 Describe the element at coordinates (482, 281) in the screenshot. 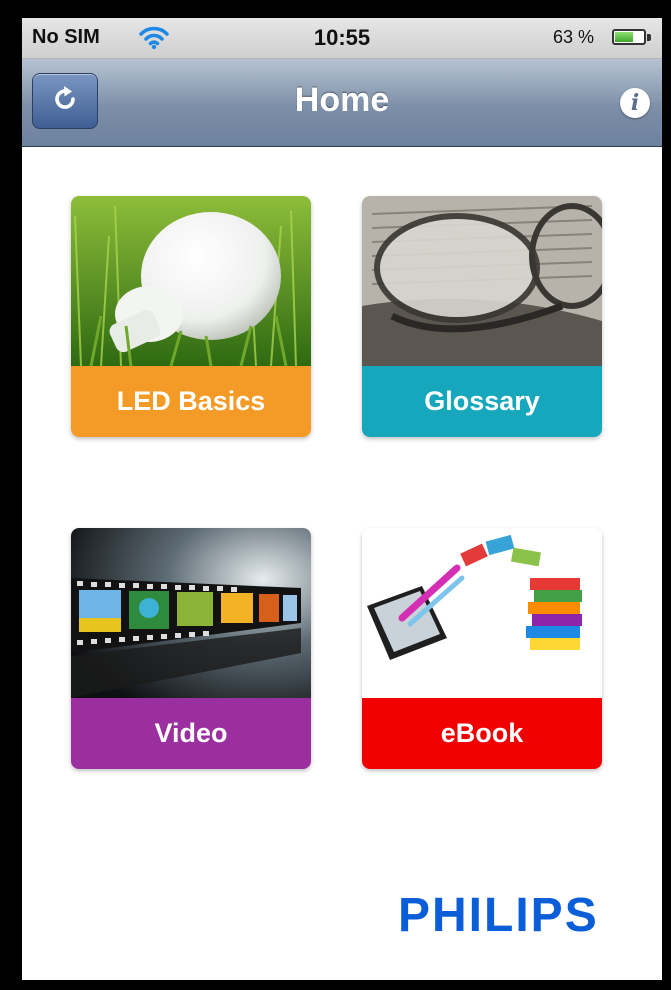

I see `glasses-on-book-image` at that location.